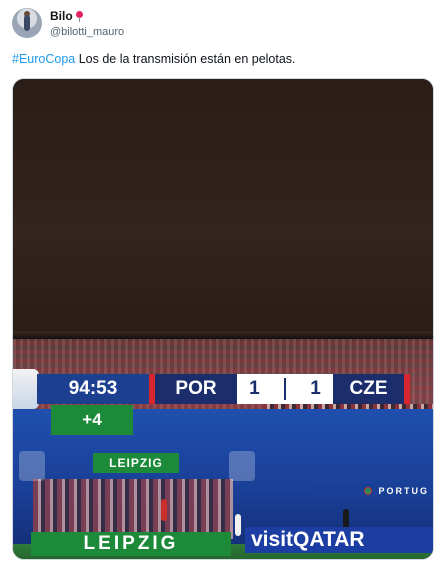  What do you see at coordinates (196, 389) in the screenshot?
I see `home-team: POR` at bounding box center [196, 389].